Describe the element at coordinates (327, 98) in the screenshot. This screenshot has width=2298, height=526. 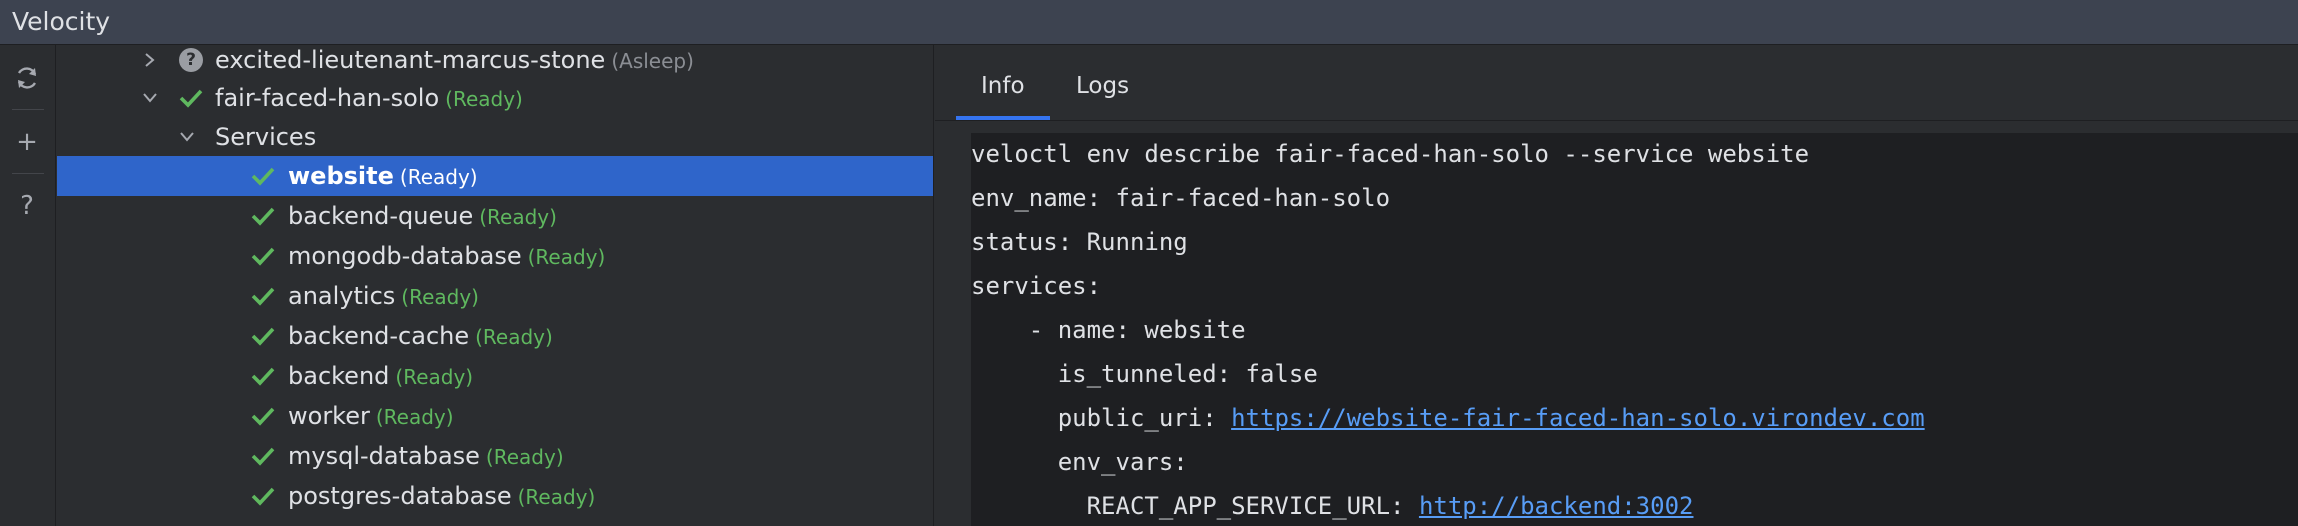
I see `env-name: fair-faced-han-solo` at that location.